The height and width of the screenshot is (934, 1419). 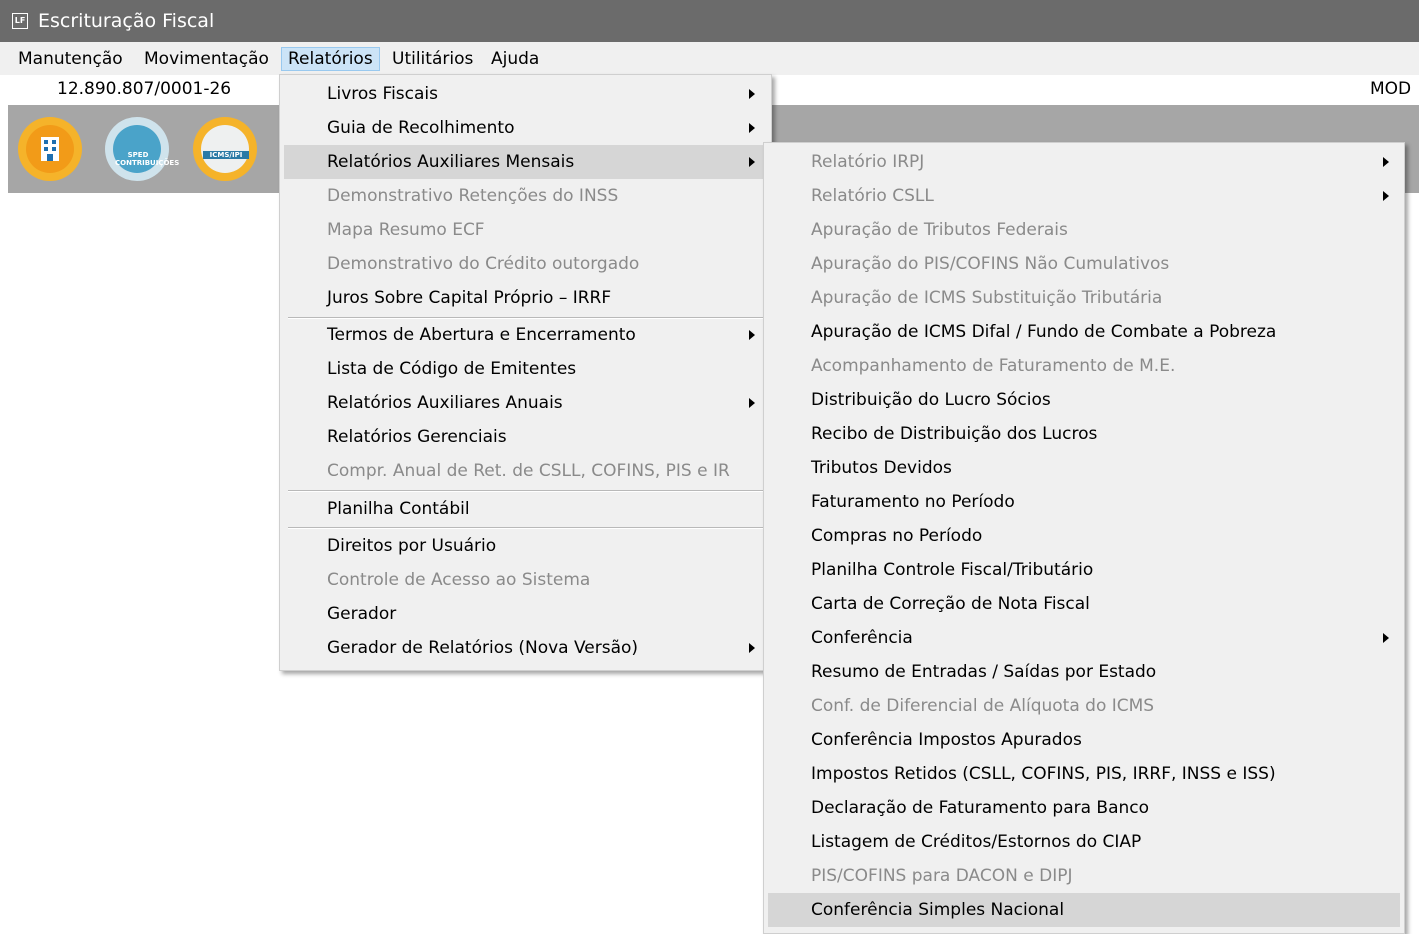 What do you see at coordinates (1084, 366) in the screenshot?
I see `submenu-item-acompanhamento-faturamento: Acompanhamento de Faturamento de M.E.` at bounding box center [1084, 366].